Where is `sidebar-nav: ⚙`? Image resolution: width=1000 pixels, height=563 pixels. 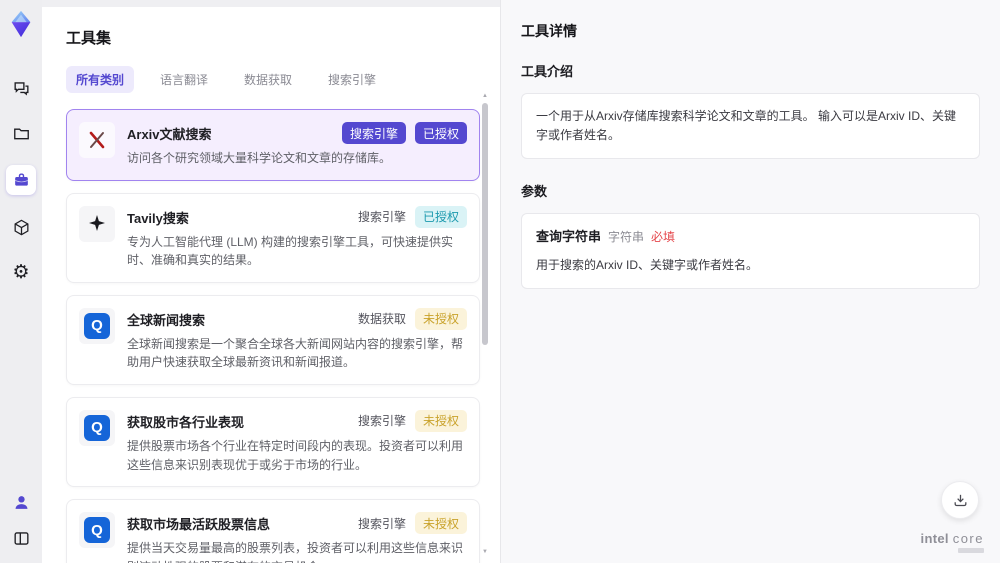 sidebar-nav: ⚙ is located at coordinates (21, 180).